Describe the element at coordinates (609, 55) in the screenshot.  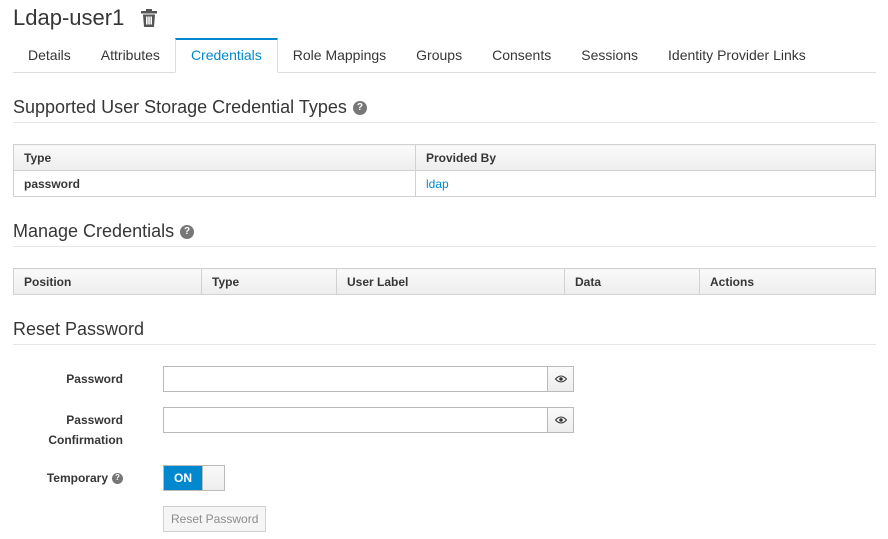
I see `tab-sessions: Sessions` at that location.